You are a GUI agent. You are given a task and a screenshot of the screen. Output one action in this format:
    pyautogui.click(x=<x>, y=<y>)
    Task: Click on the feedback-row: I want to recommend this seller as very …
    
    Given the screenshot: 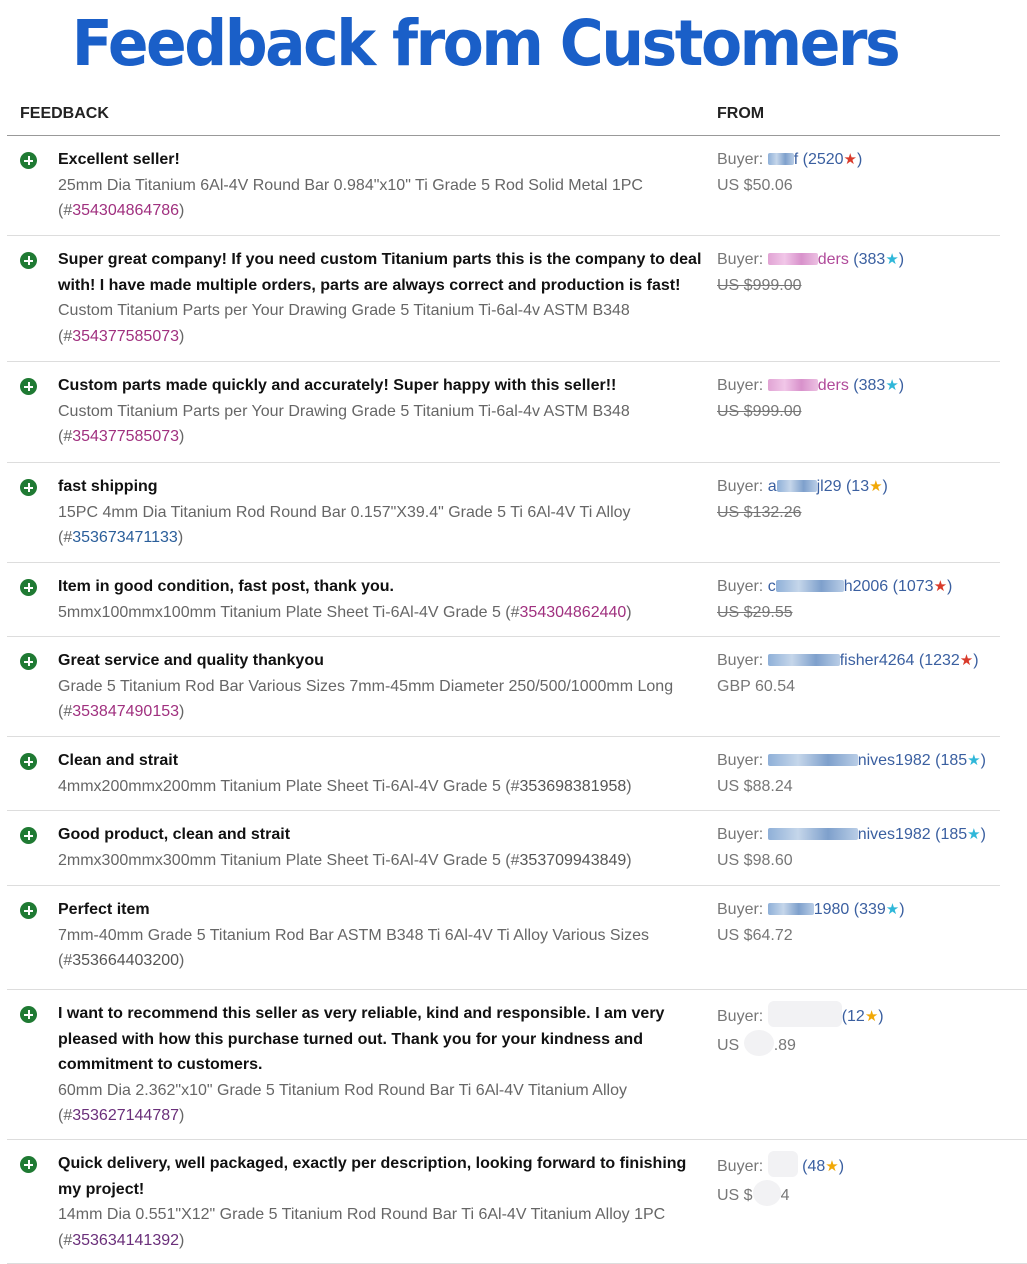 What is the action you would take?
    pyautogui.click(x=517, y=1065)
    